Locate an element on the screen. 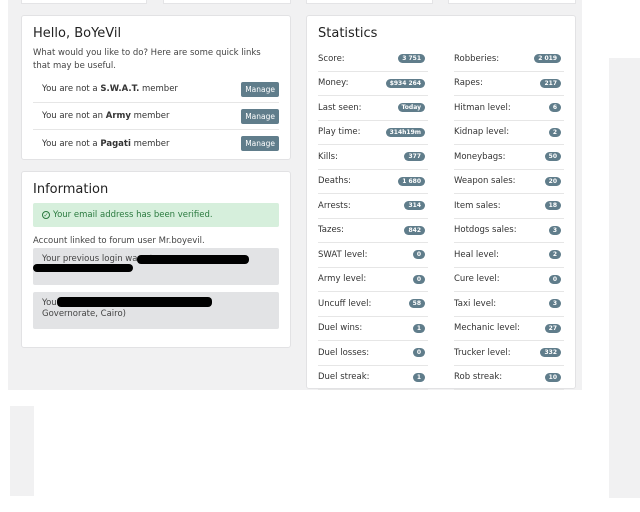  stat-label: Moneybags: is located at coordinates (480, 156).